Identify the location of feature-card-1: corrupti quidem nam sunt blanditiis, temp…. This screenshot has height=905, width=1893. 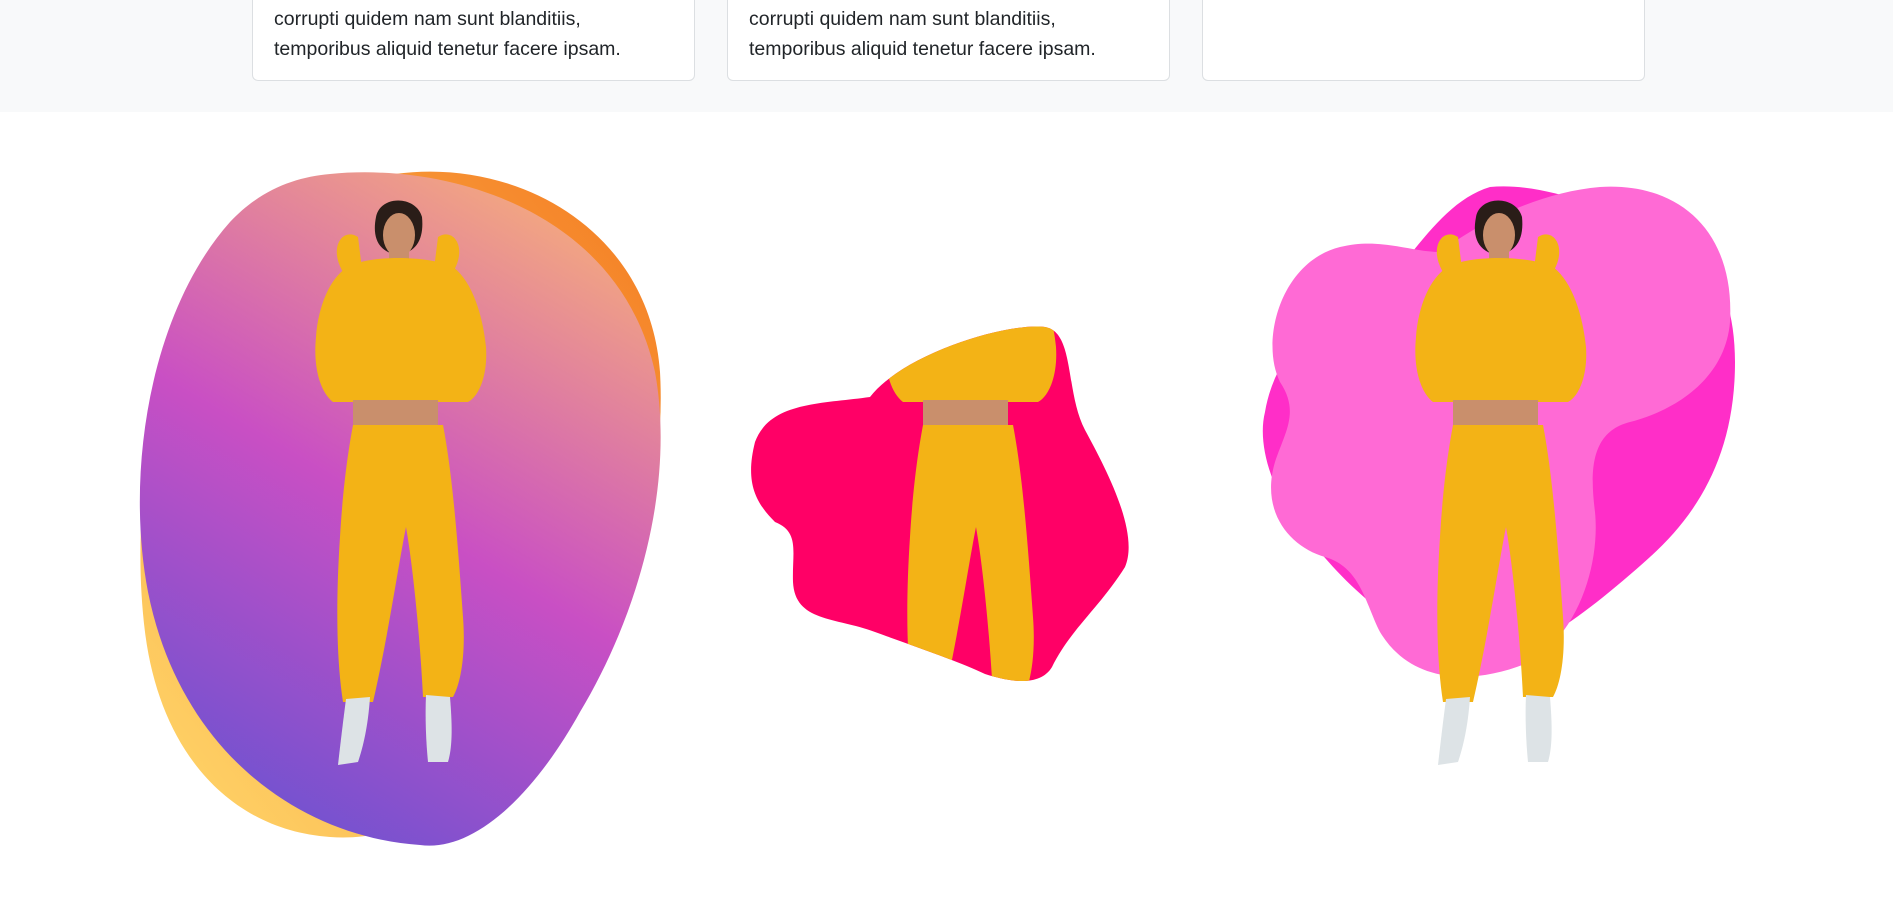
(473, 40).